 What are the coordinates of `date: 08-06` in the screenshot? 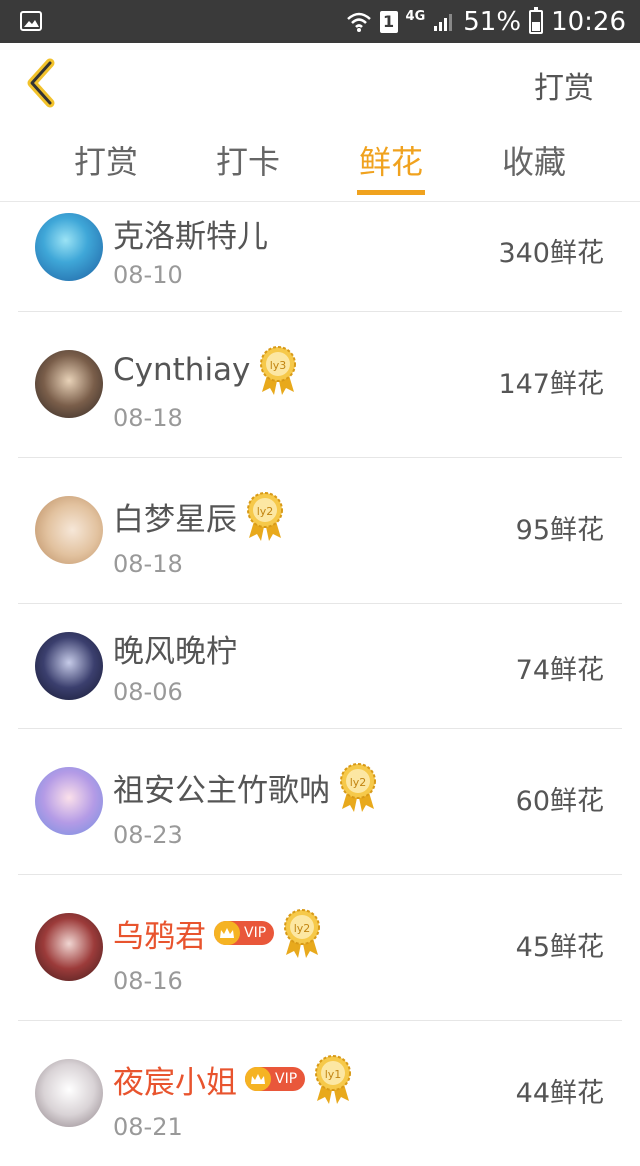 It's located at (148, 692).